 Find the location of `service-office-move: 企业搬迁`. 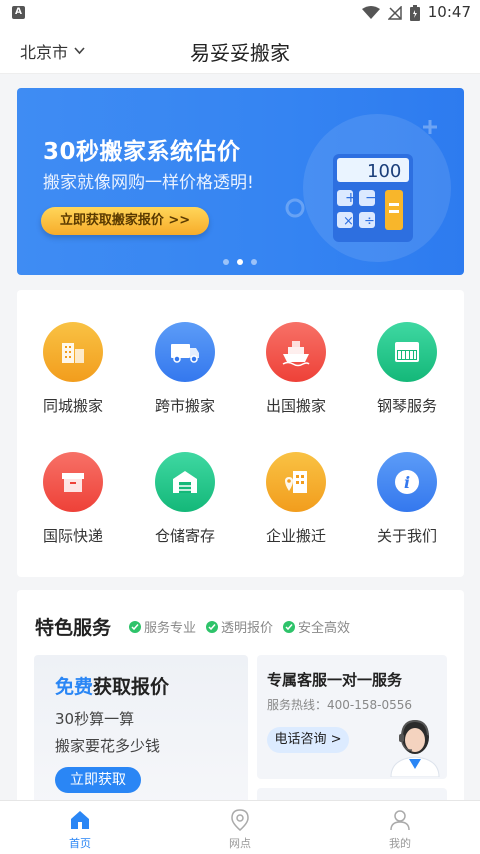

service-office-move: 企业搬迁 is located at coordinates (296, 507).